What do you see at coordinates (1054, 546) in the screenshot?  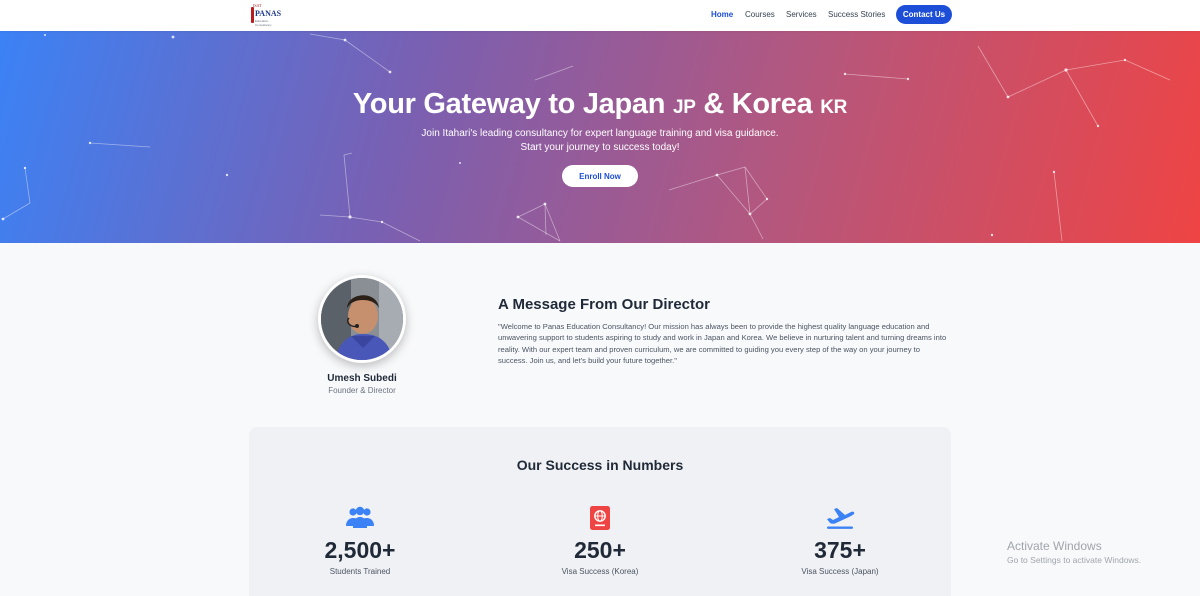 I see `activate-windows-watermark-title: Activate Windows` at bounding box center [1054, 546].